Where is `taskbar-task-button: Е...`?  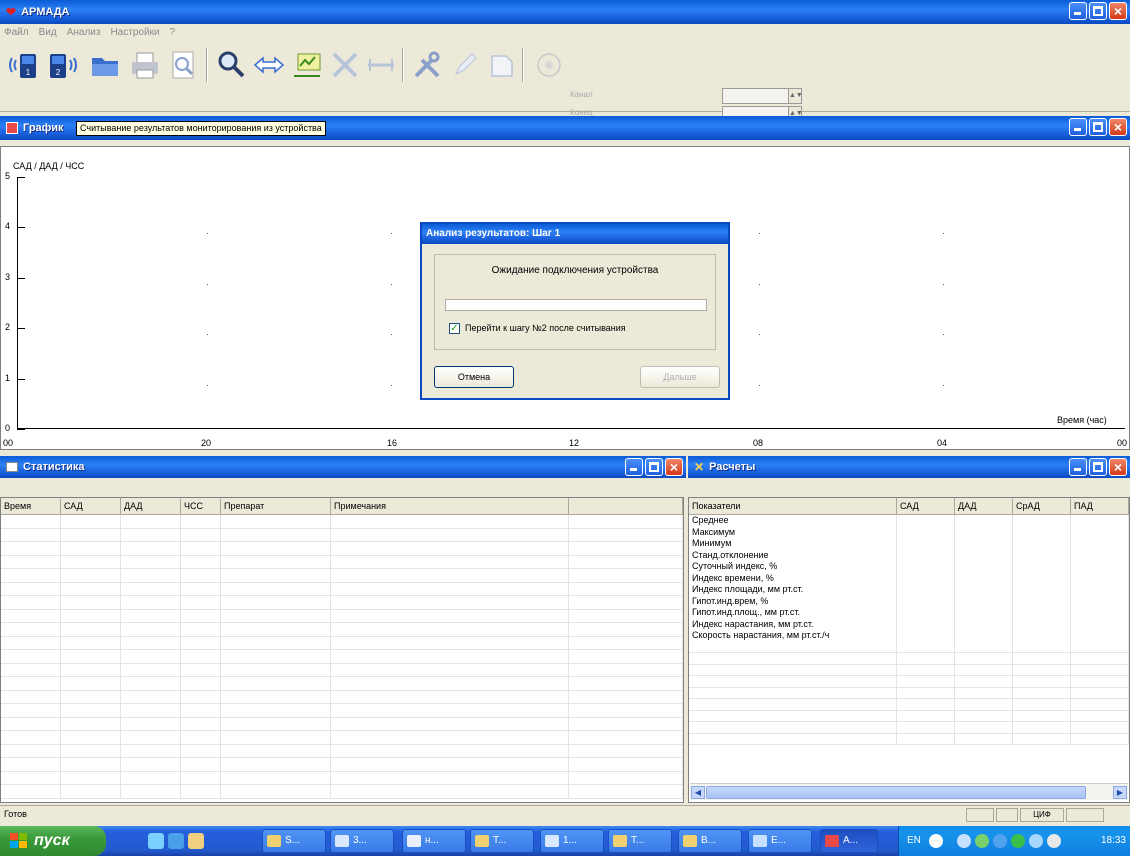 taskbar-task-button: Е... is located at coordinates (780, 841).